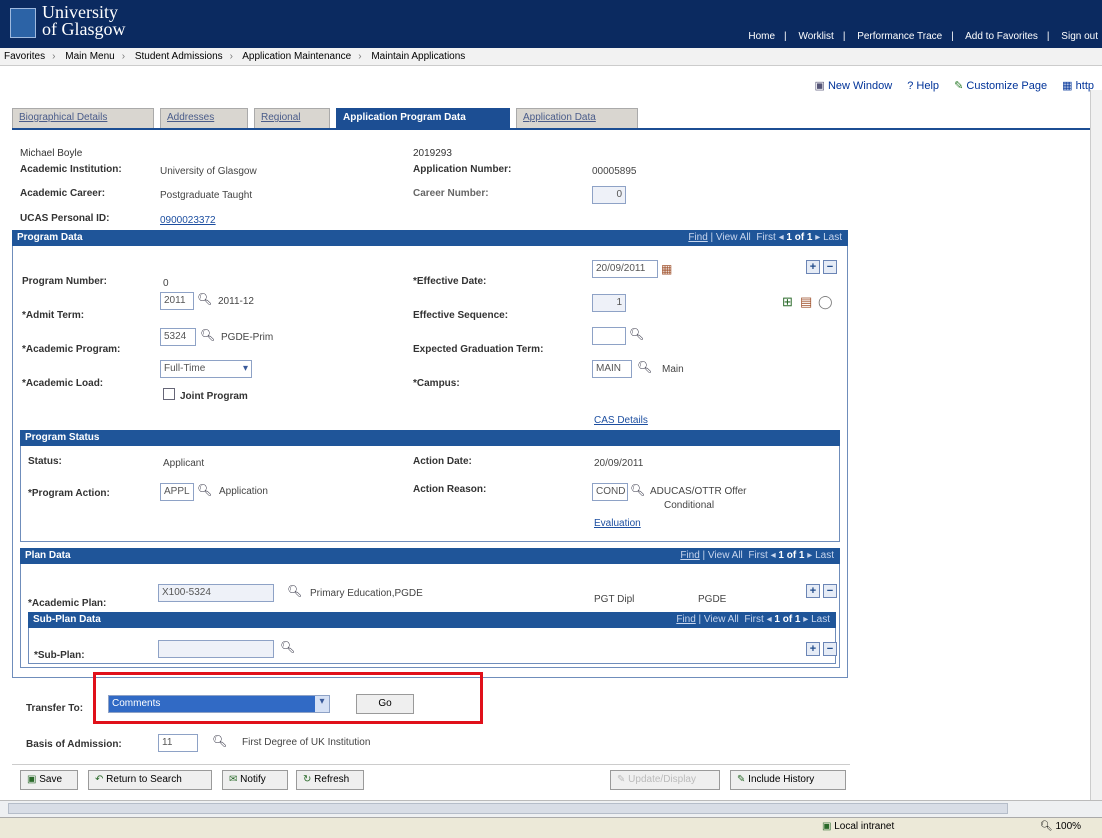 This screenshot has width=1102, height=838. Describe the element at coordinates (824, 555) in the screenshot. I see `plan-last-link: Last` at that location.